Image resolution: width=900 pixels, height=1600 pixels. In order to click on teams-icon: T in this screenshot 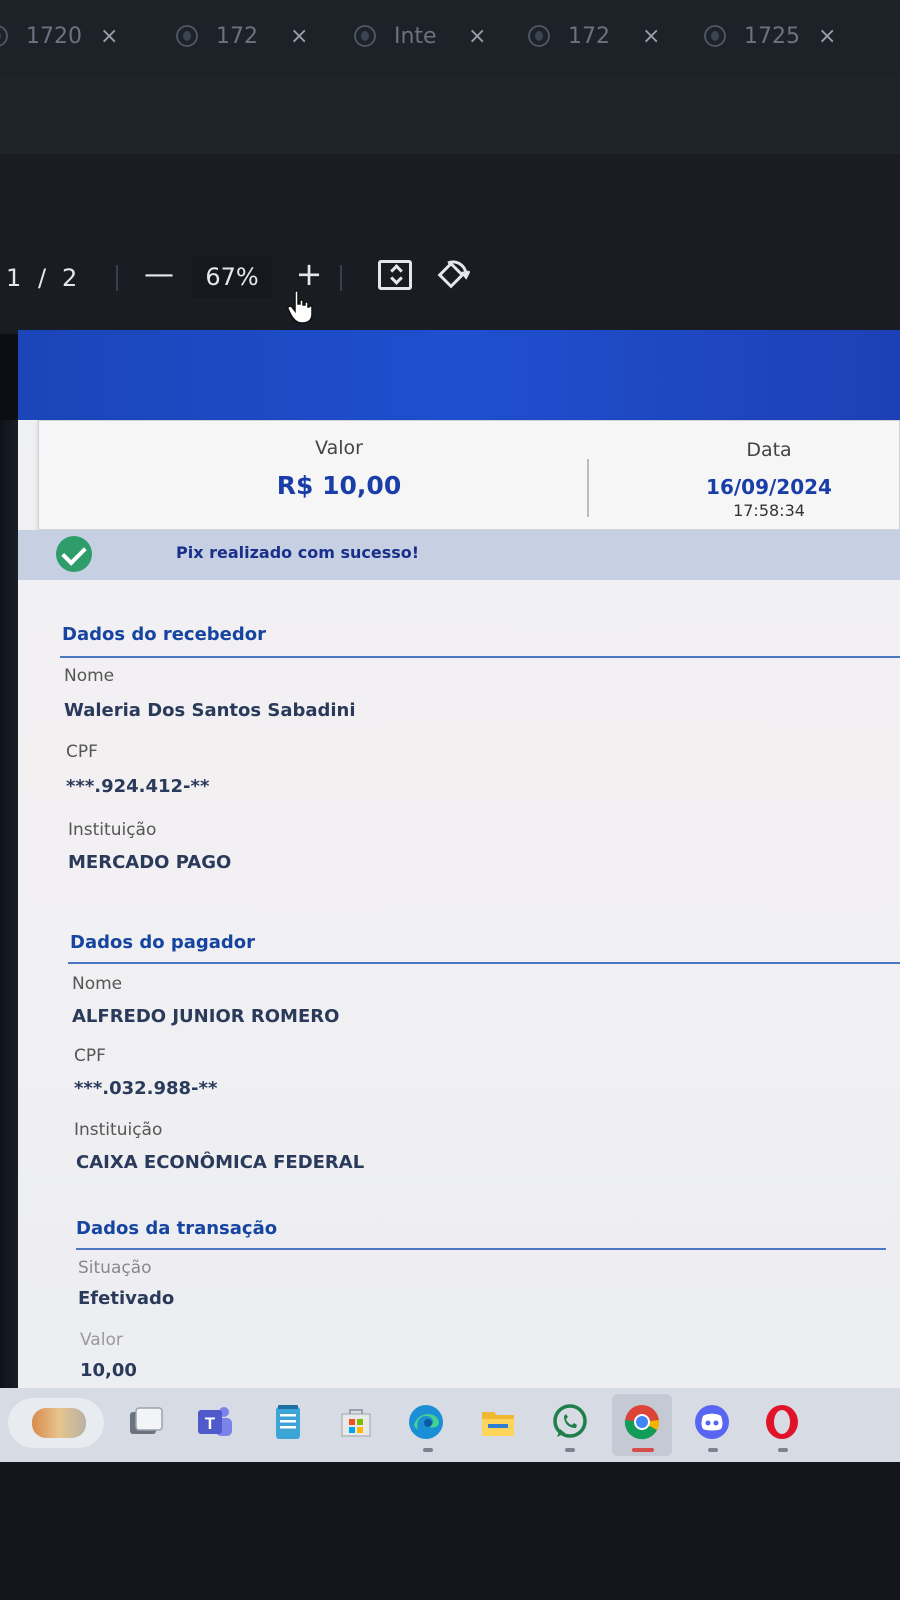, I will do `click(214, 1422)`.